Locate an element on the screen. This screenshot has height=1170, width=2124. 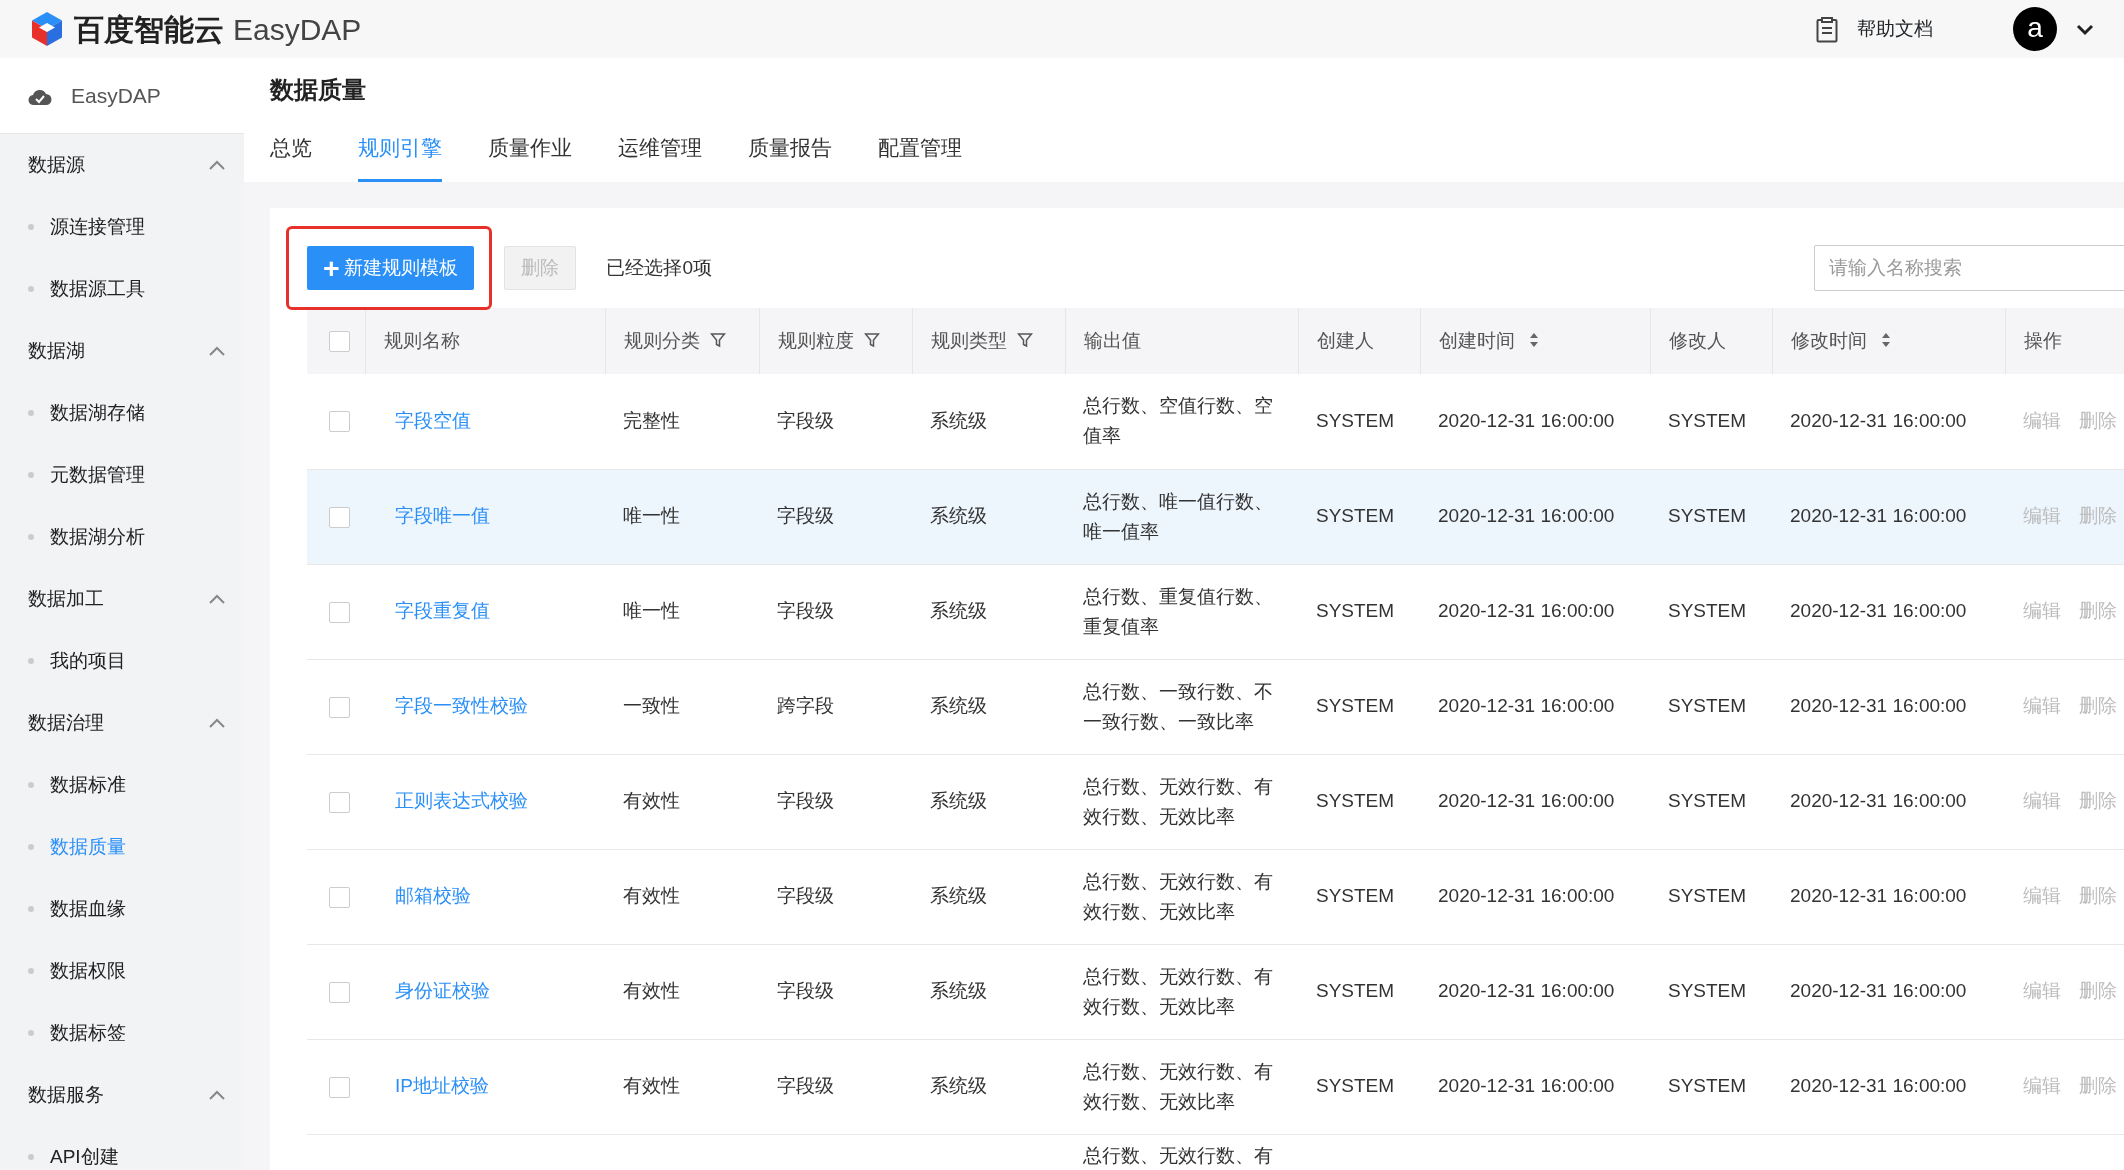
tab: 质量作业 is located at coordinates (530, 156).